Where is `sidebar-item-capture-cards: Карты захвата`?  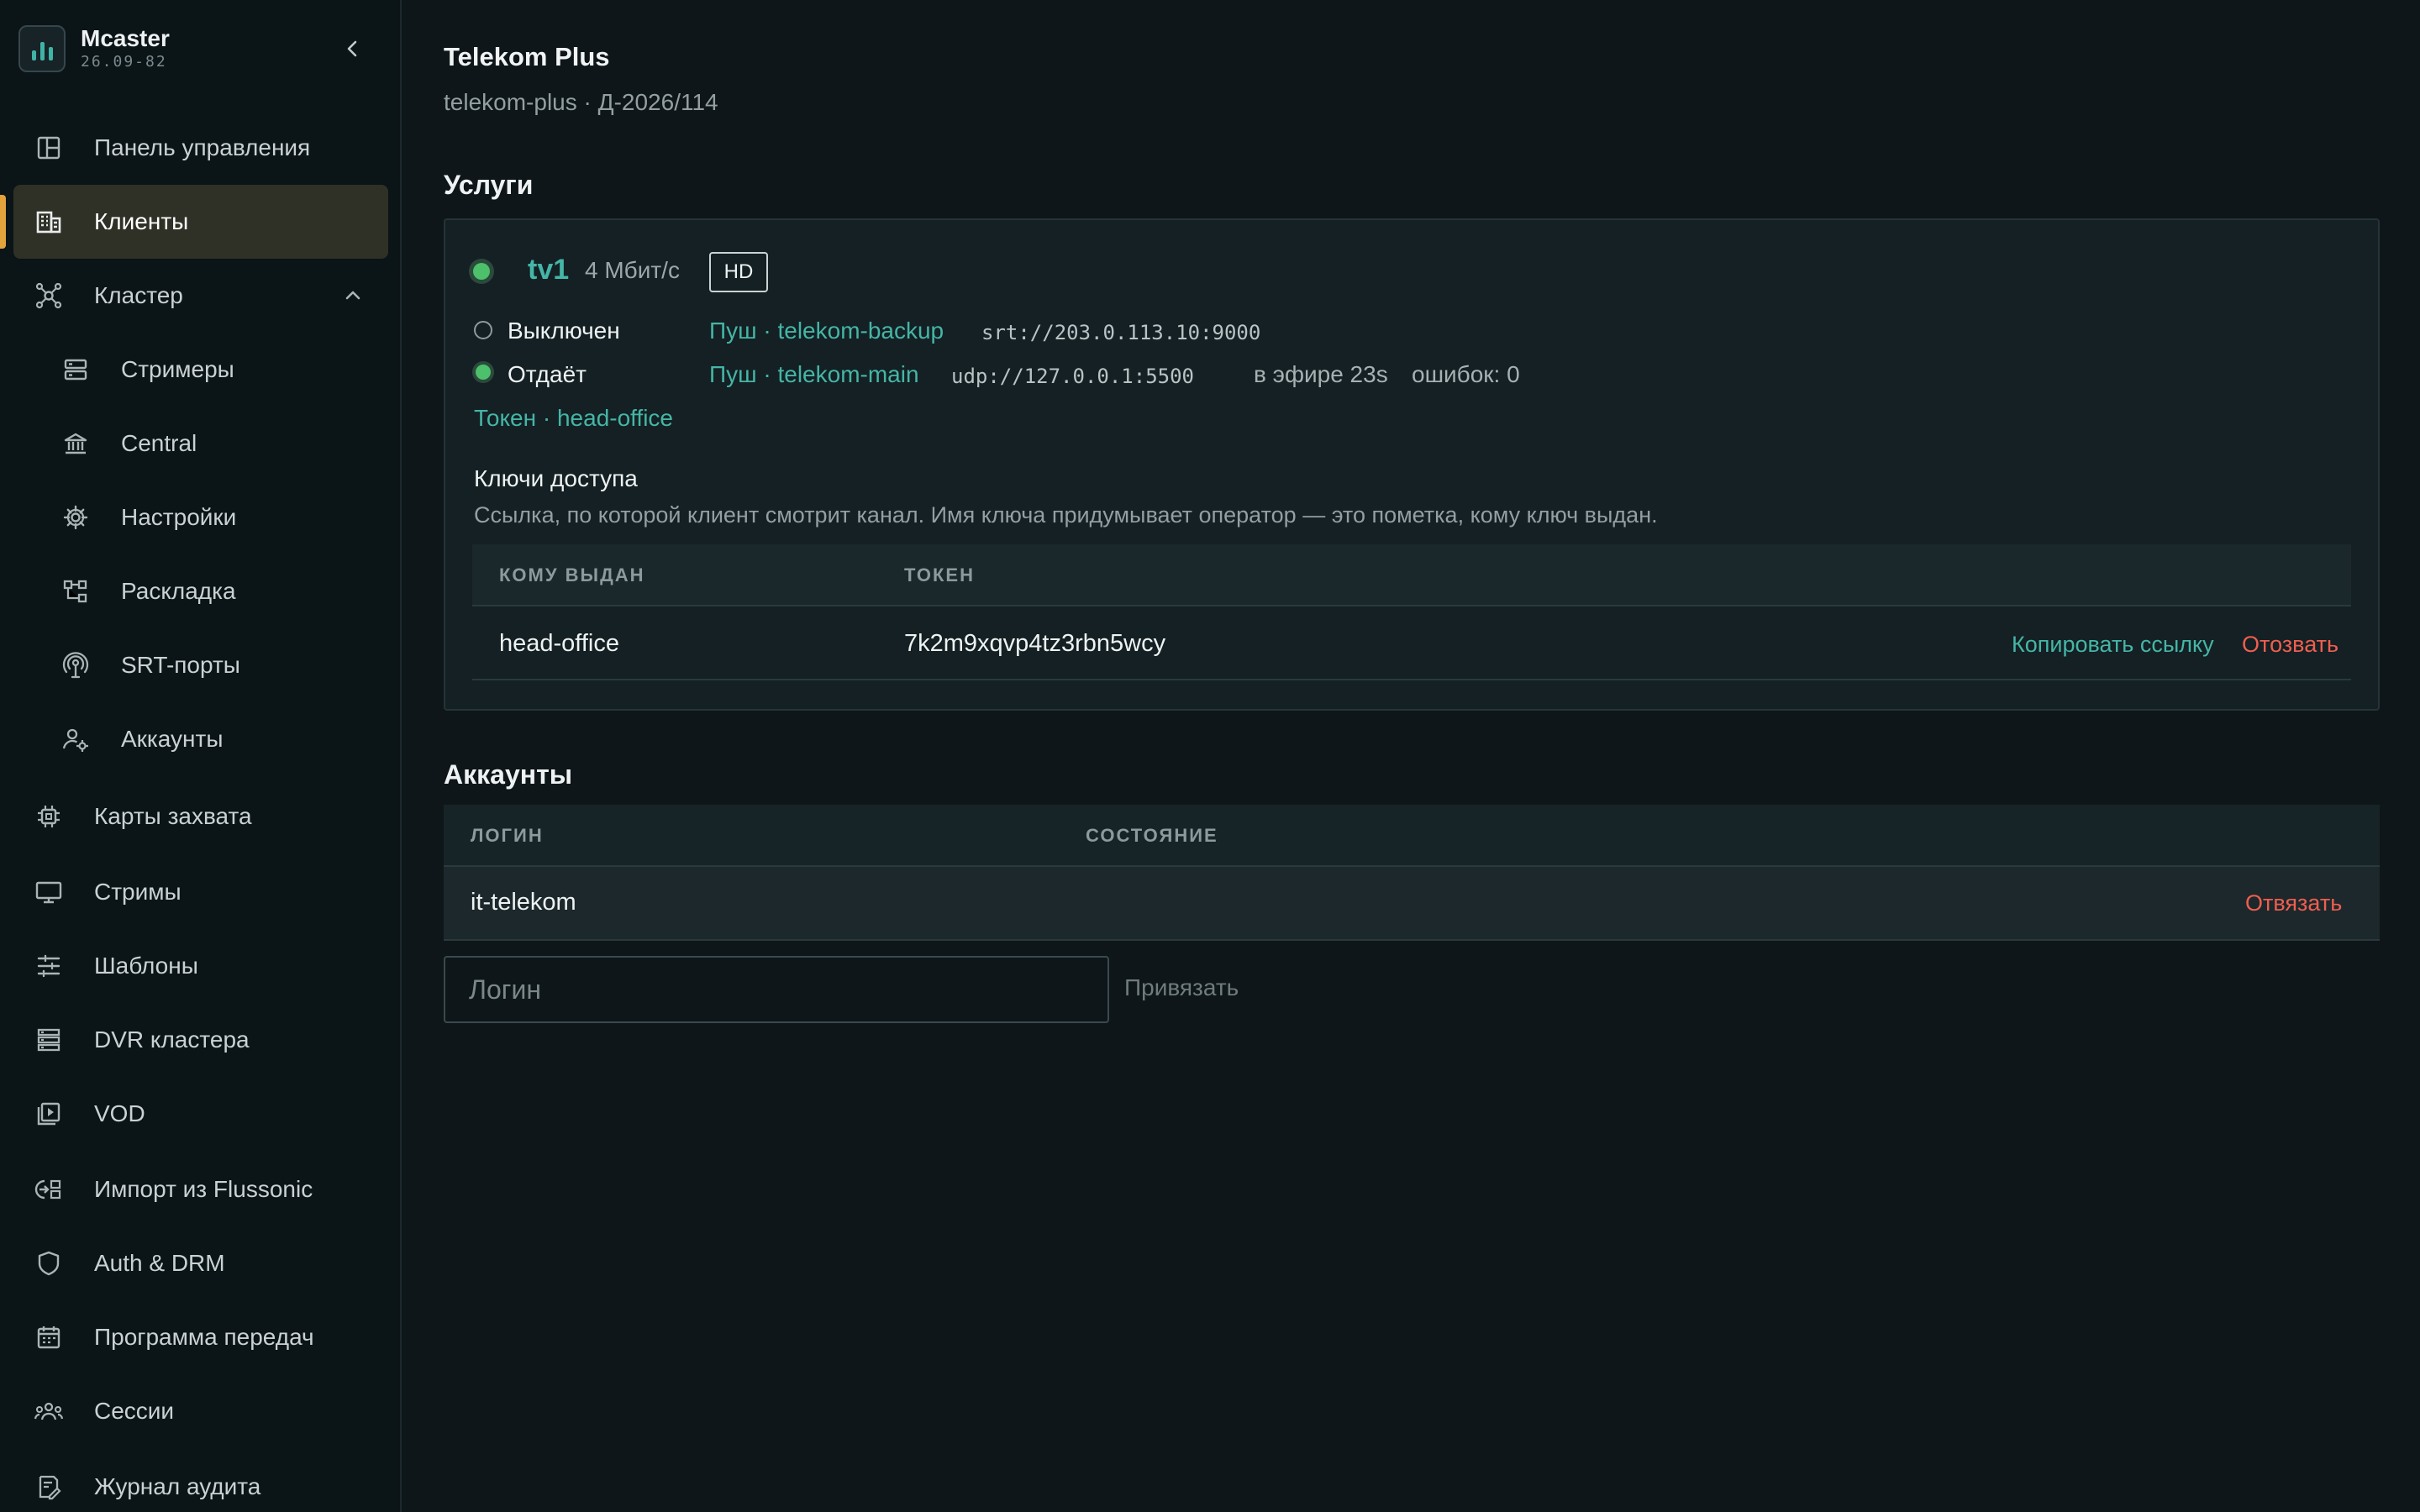
sidebar-item-capture-cards: Карты захвата is located at coordinates (200, 816).